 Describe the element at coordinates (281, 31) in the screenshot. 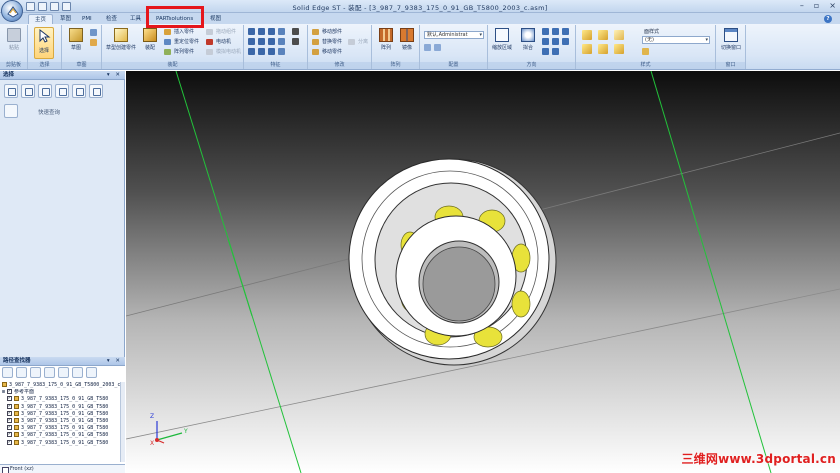

I see `cutout-icon` at that location.